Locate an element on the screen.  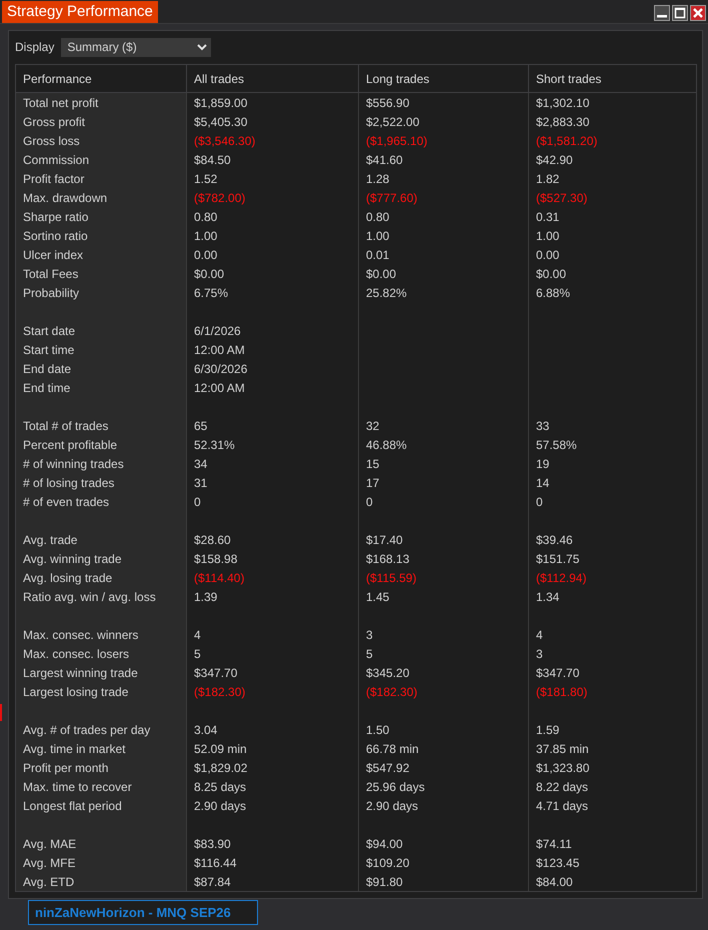
minimize-icon is located at coordinates (662, 13).